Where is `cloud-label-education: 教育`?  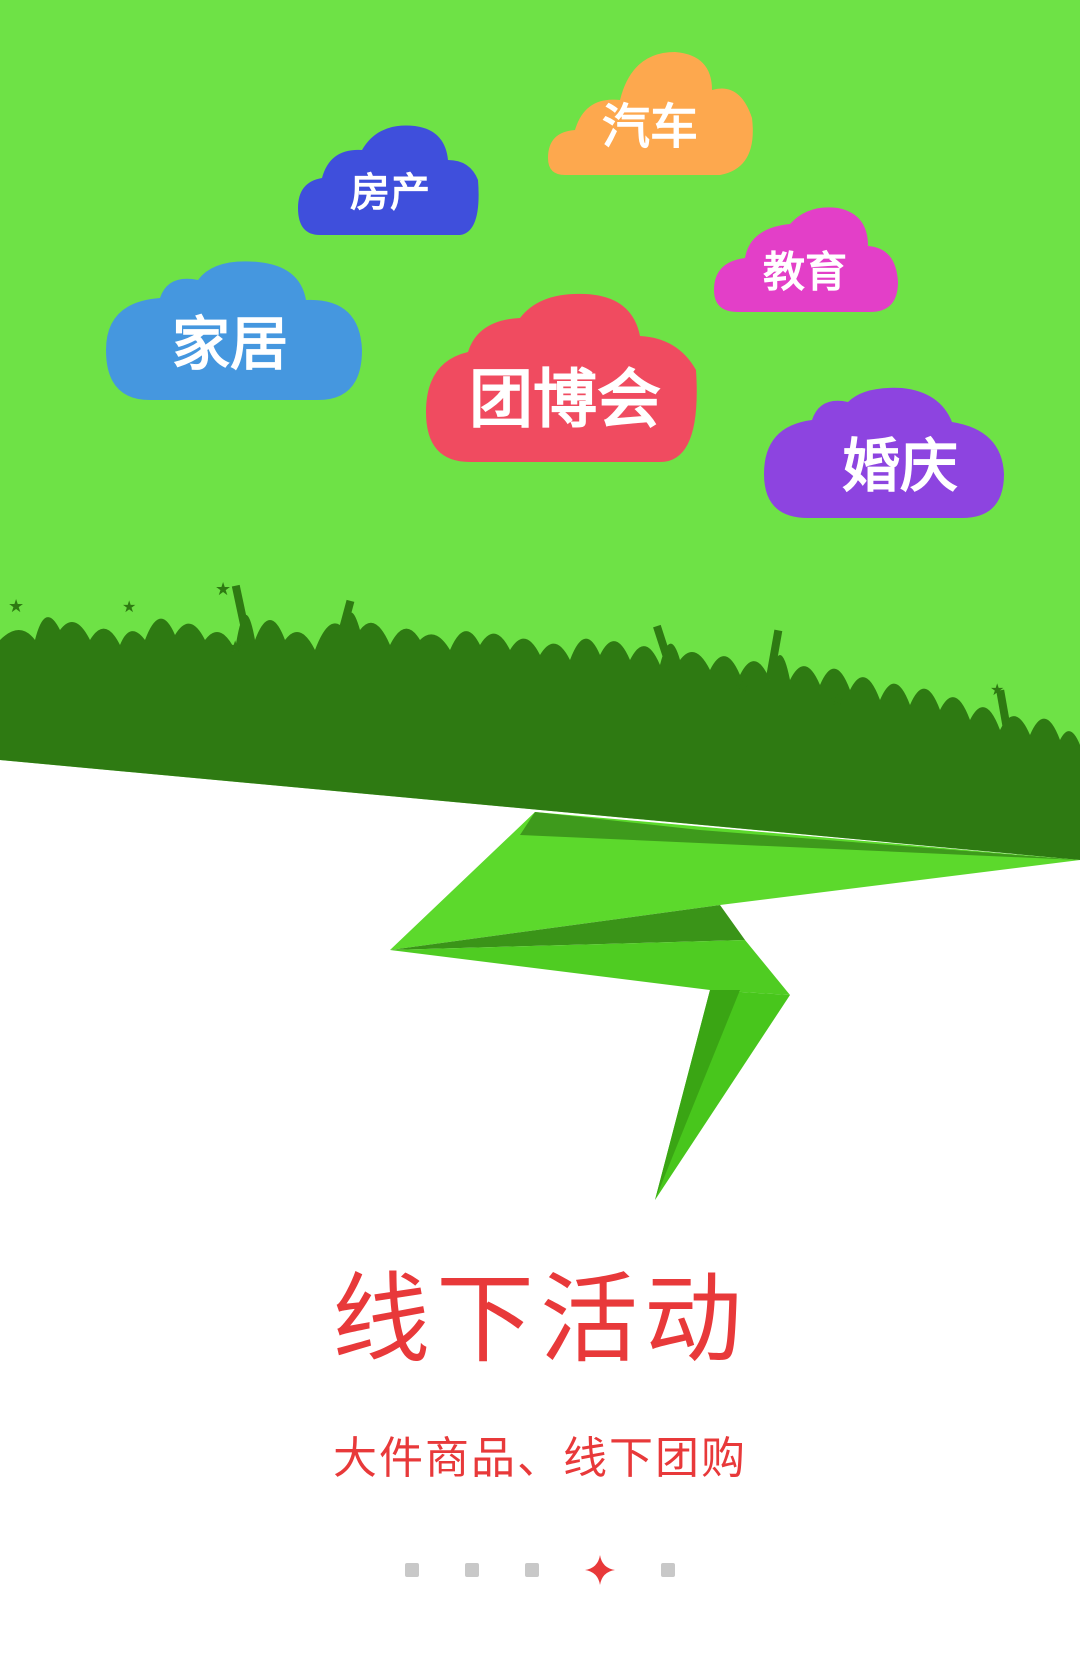 cloud-label-education: 教育 is located at coordinates (805, 272).